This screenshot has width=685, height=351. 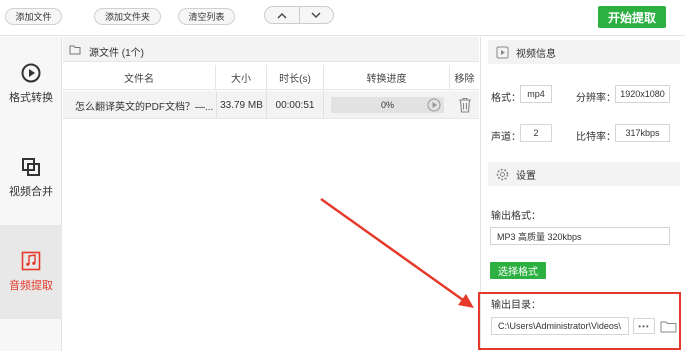 I want to click on add-folder-button: 添加文件夹, so click(x=127, y=16).